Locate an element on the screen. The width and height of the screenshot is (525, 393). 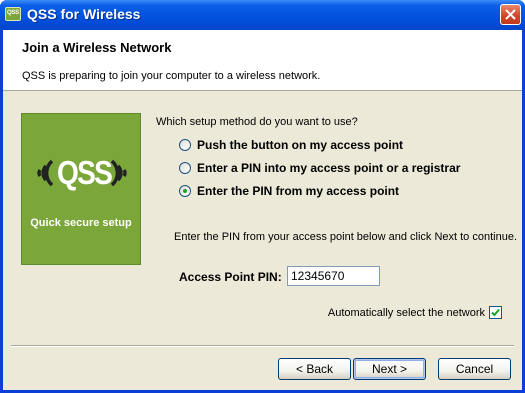
cancel-button: Cancel is located at coordinates (474, 369).